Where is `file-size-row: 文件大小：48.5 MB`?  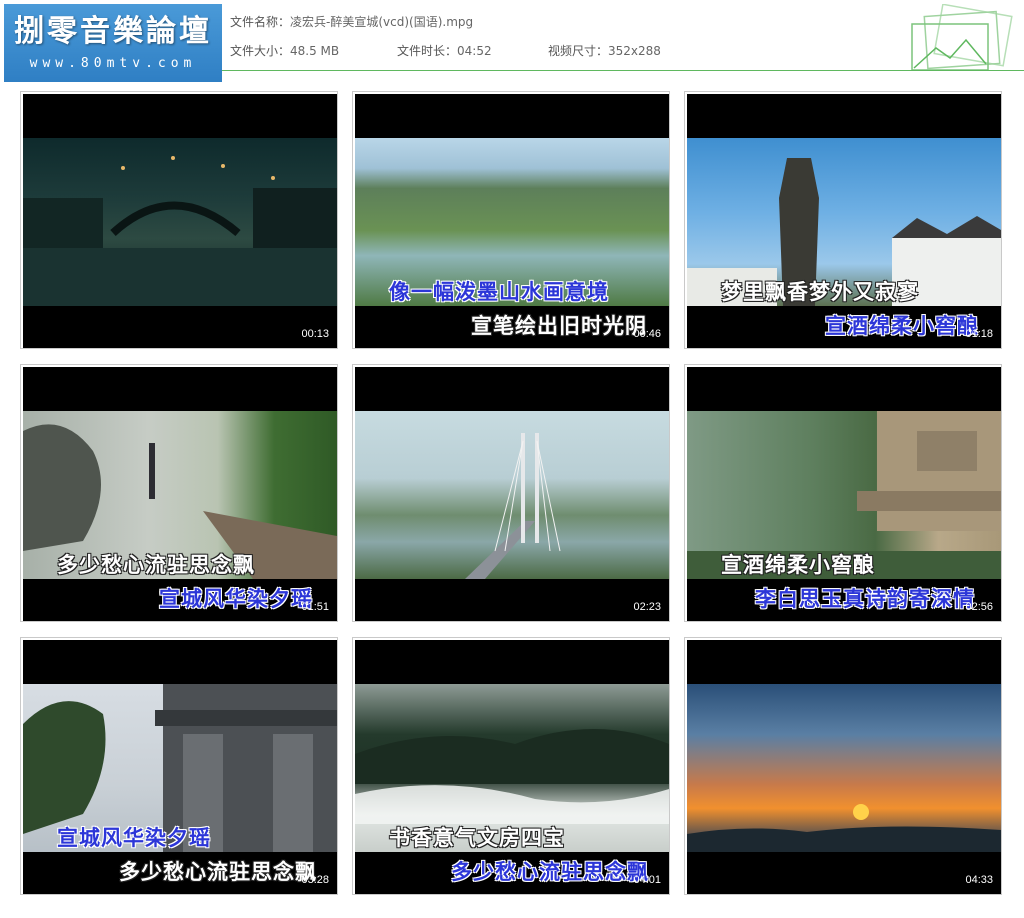
file-size-row: 文件大小：48.5 MB is located at coordinates (284, 50).